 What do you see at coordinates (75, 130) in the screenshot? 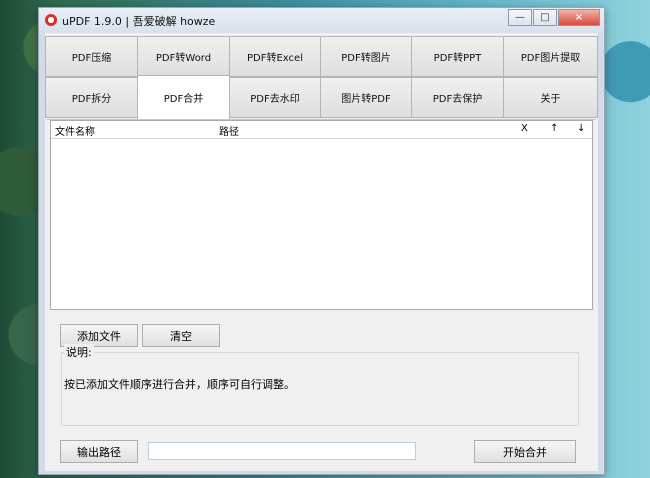
I see `column-file-name: 文件名称` at bounding box center [75, 130].